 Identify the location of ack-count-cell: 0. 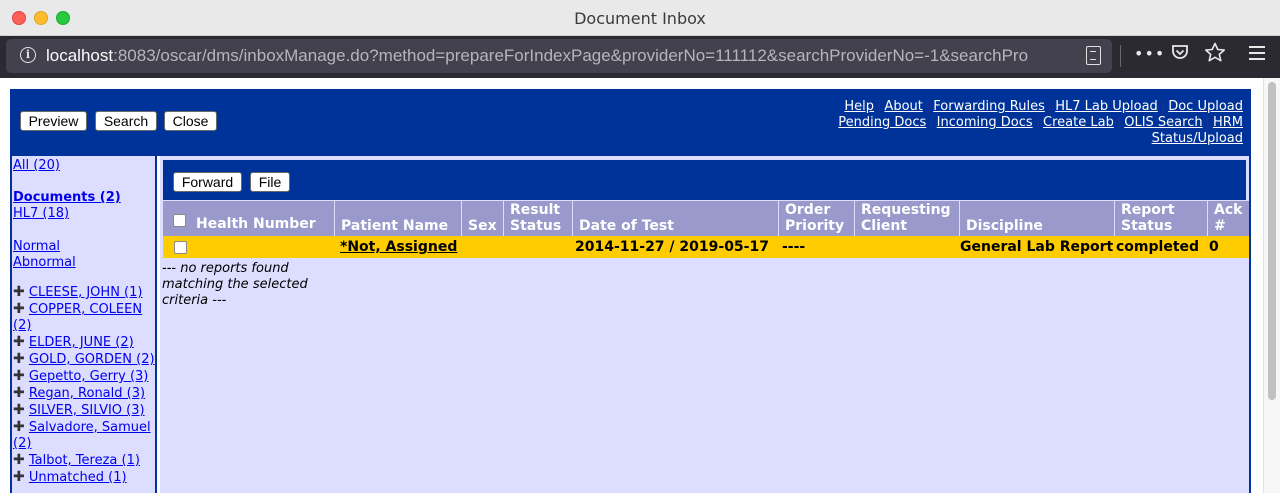
(1214, 247).